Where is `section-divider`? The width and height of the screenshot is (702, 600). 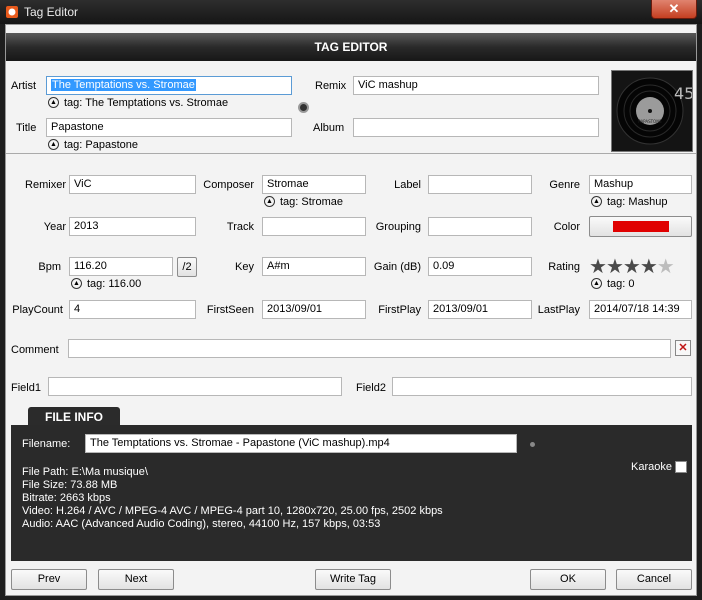 section-divider is located at coordinates (351, 153).